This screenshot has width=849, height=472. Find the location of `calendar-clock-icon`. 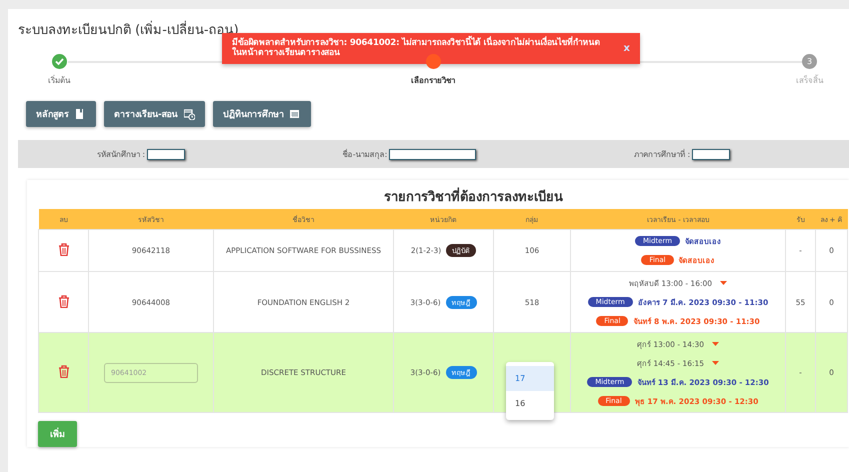

calendar-clock-icon is located at coordinates (189, 114).